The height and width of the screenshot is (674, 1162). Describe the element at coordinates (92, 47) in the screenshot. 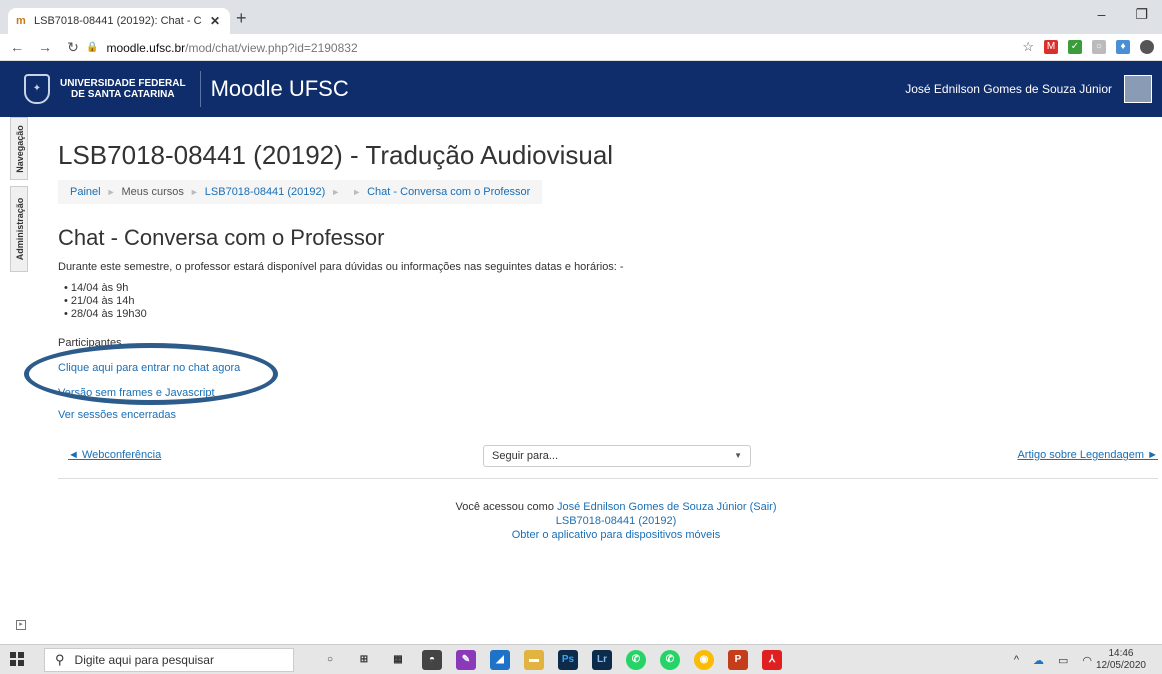

I see `lock-icon: 🔒` at that location.